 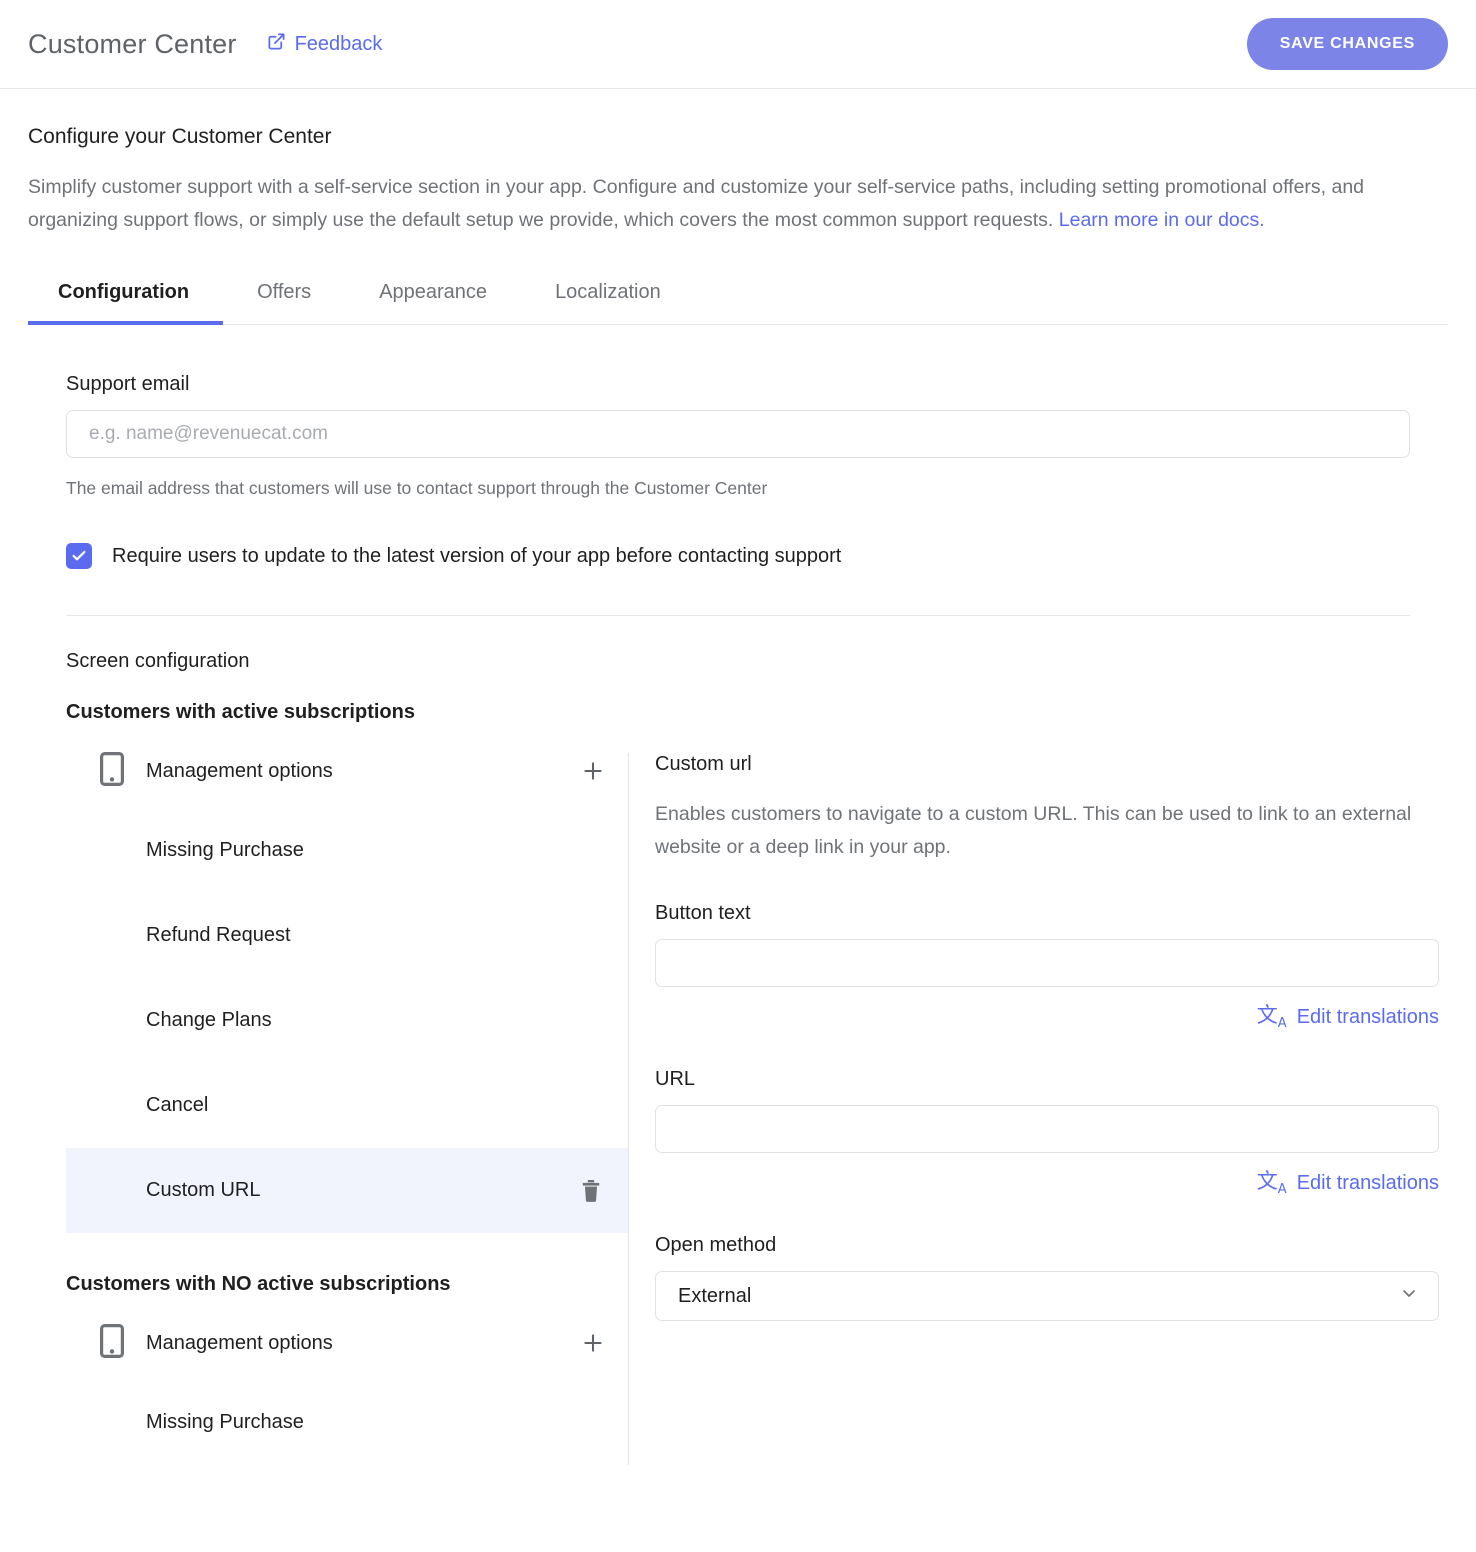 What do you see at coordinates (347, 1020) in the screenshot?
I see `list-item: Change Plans` at bounding box center [347, 1020].